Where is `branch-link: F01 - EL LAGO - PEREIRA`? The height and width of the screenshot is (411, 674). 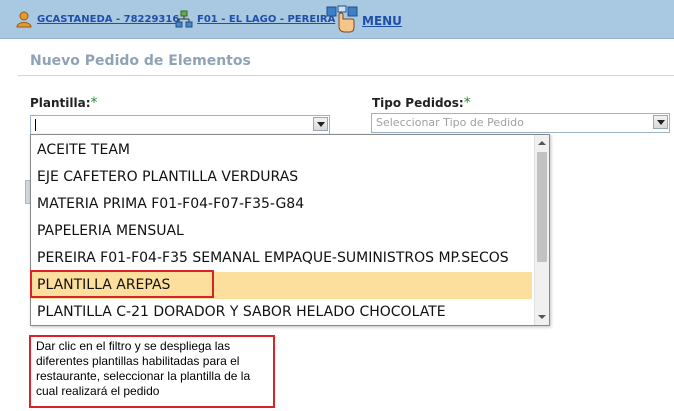
branch-link: F01 - EL LAGO - PEREIRA is located at coordinates (266, 19).